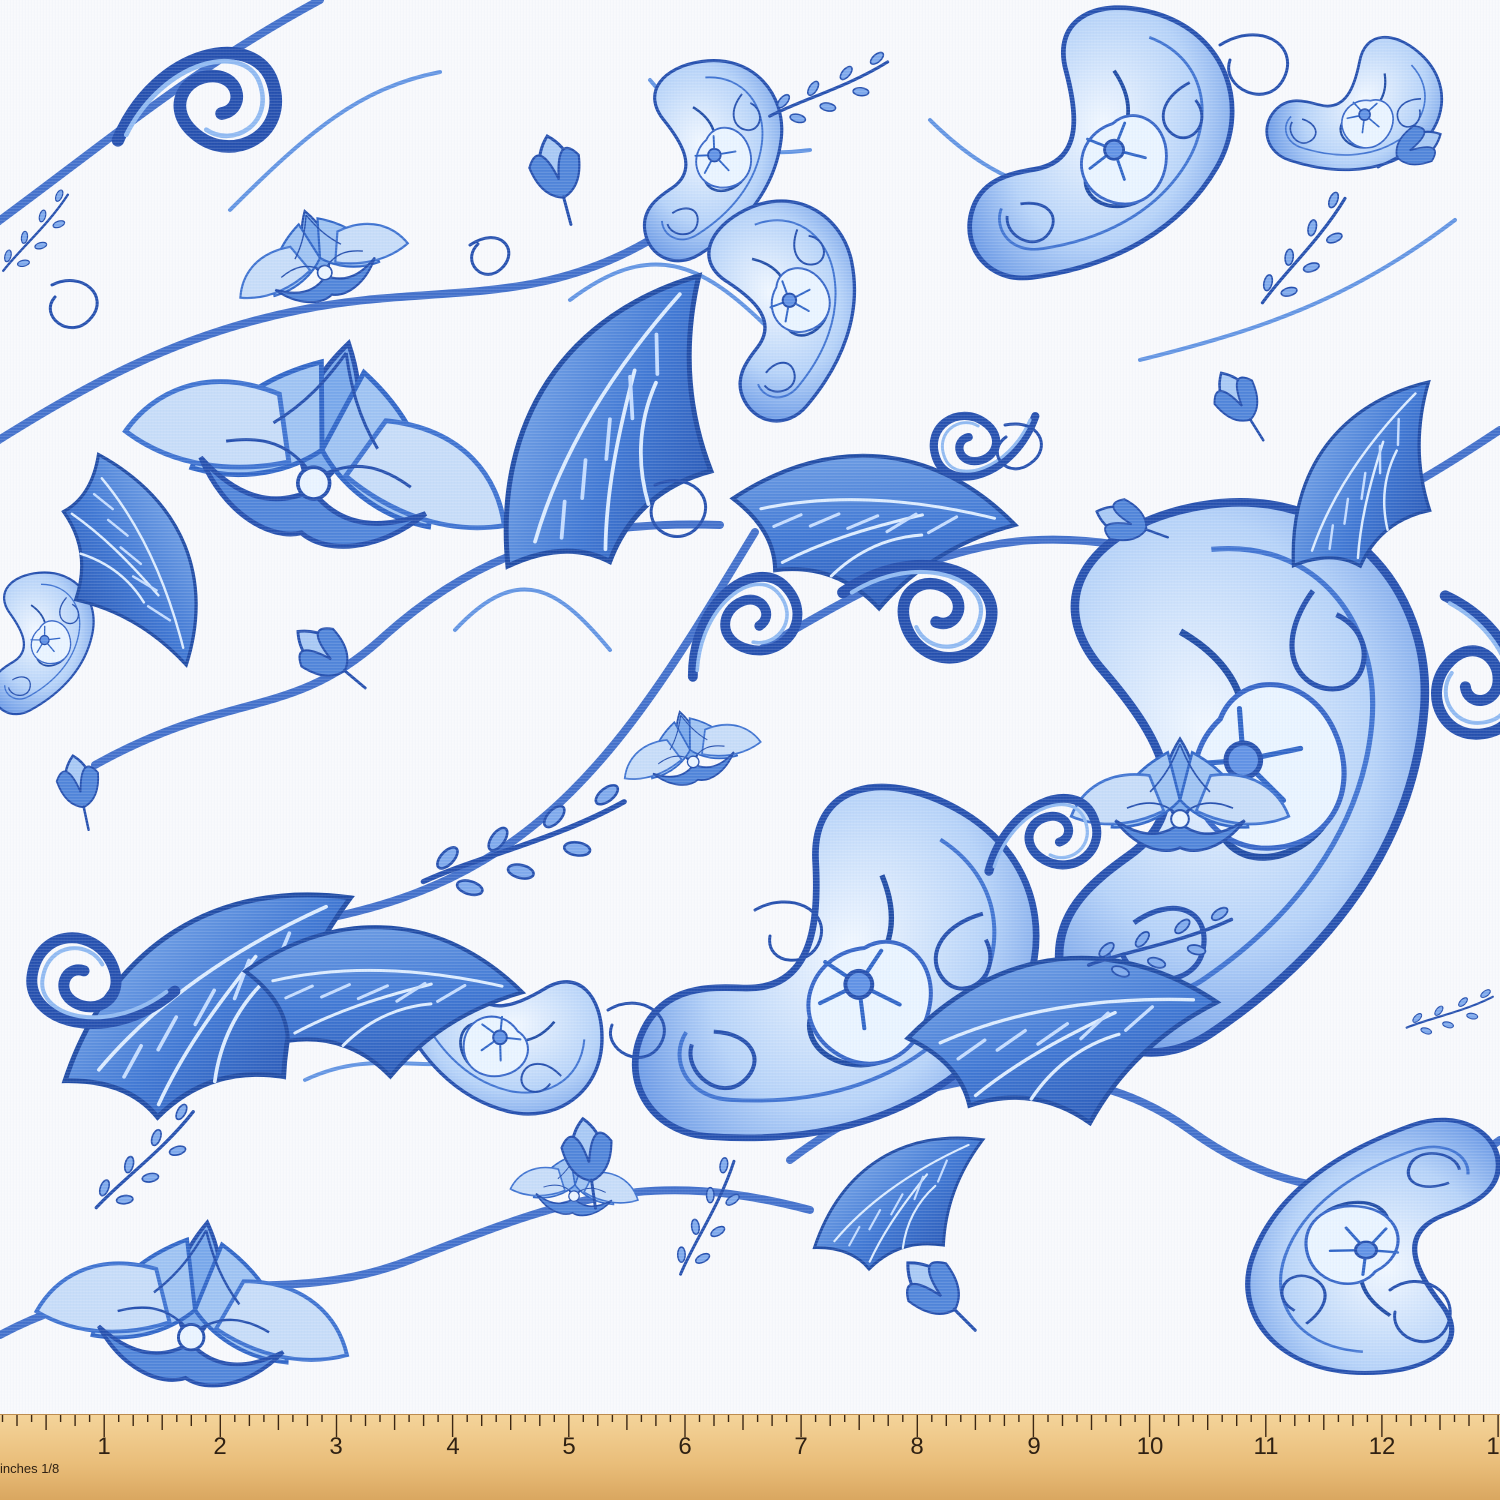  I want to click on ruler-number-3: 3, so click(336, 1446).